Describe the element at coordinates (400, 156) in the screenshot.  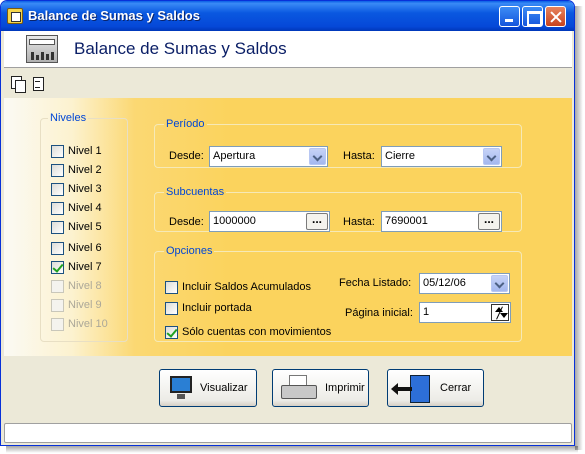
I see `select-value: Cierre` at that location.